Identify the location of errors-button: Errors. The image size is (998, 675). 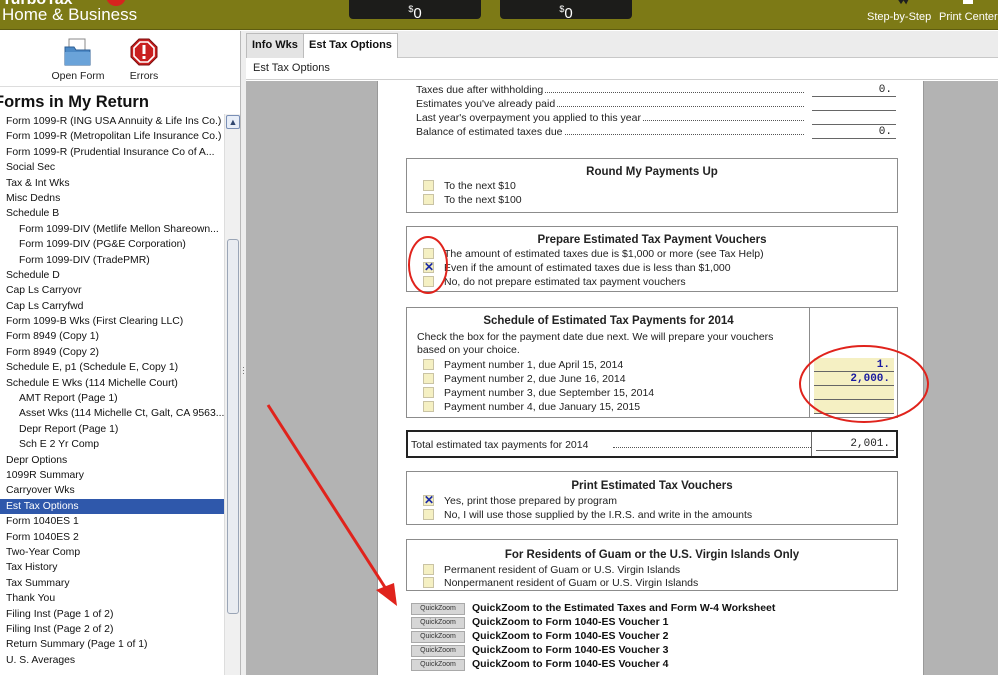
(144, 59).